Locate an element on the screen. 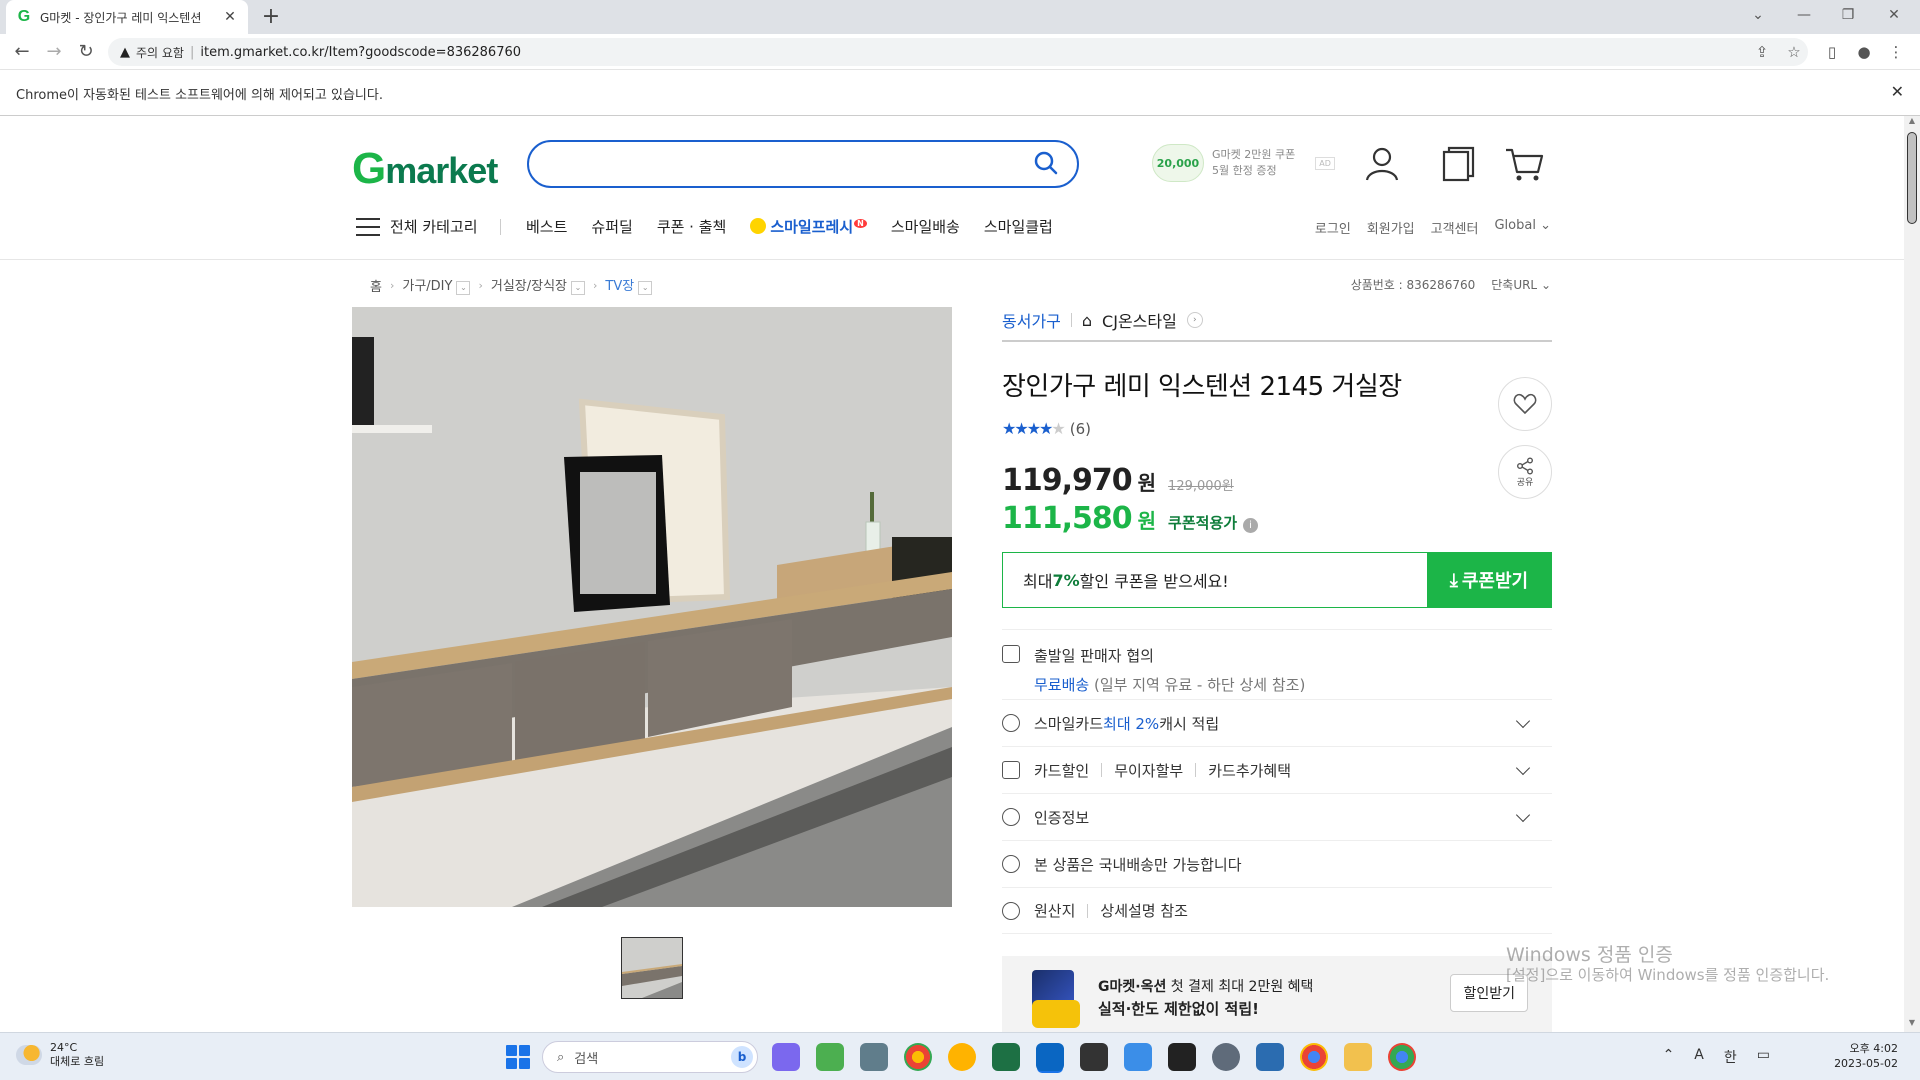 This screenshot has width=1920, height=1080. banner-line1: G마켓·옥션 첫 결제 최대 2만원 혜택 is located at coordinates (1206, 987).